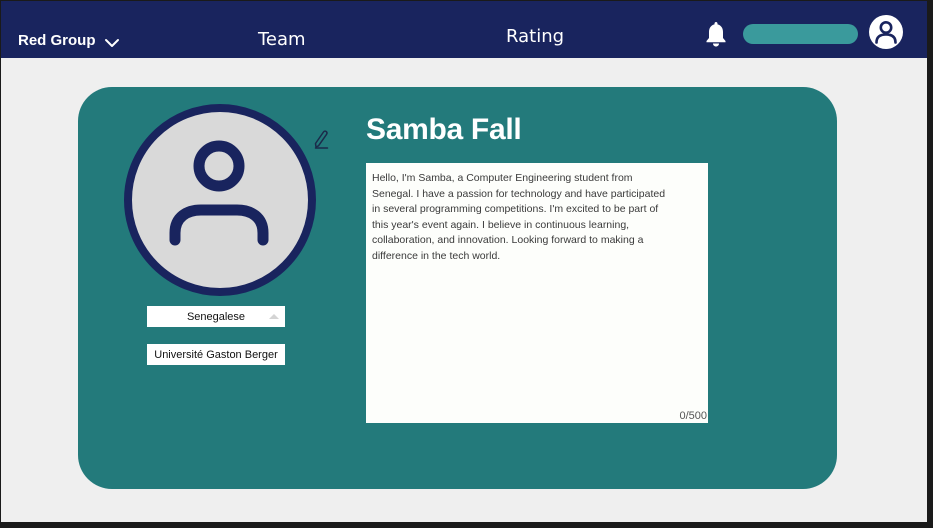 This screenshot has width=933, height=528. Describe the element at coordinates (282, 39) in the screenshot. I see `nav-team-link: Team` at that location.